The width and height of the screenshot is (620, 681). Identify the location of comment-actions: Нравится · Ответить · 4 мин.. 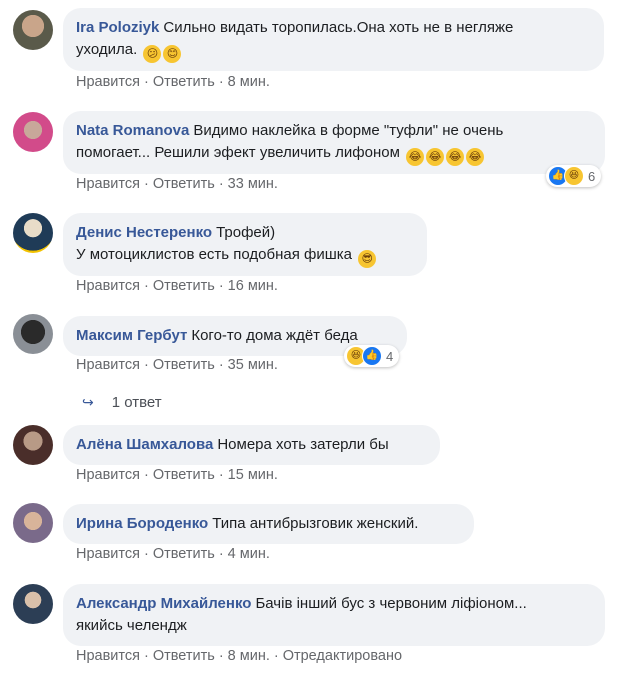
(173, 554).